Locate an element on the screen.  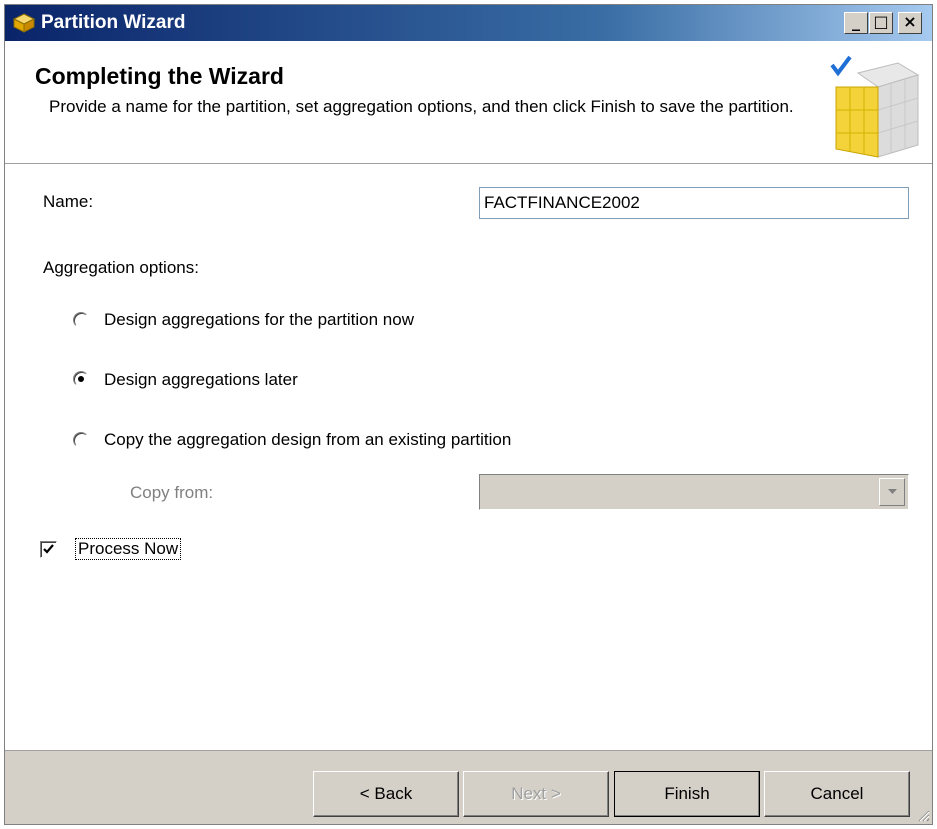
minimize-icon: _ is located at coordinates (856, 21).